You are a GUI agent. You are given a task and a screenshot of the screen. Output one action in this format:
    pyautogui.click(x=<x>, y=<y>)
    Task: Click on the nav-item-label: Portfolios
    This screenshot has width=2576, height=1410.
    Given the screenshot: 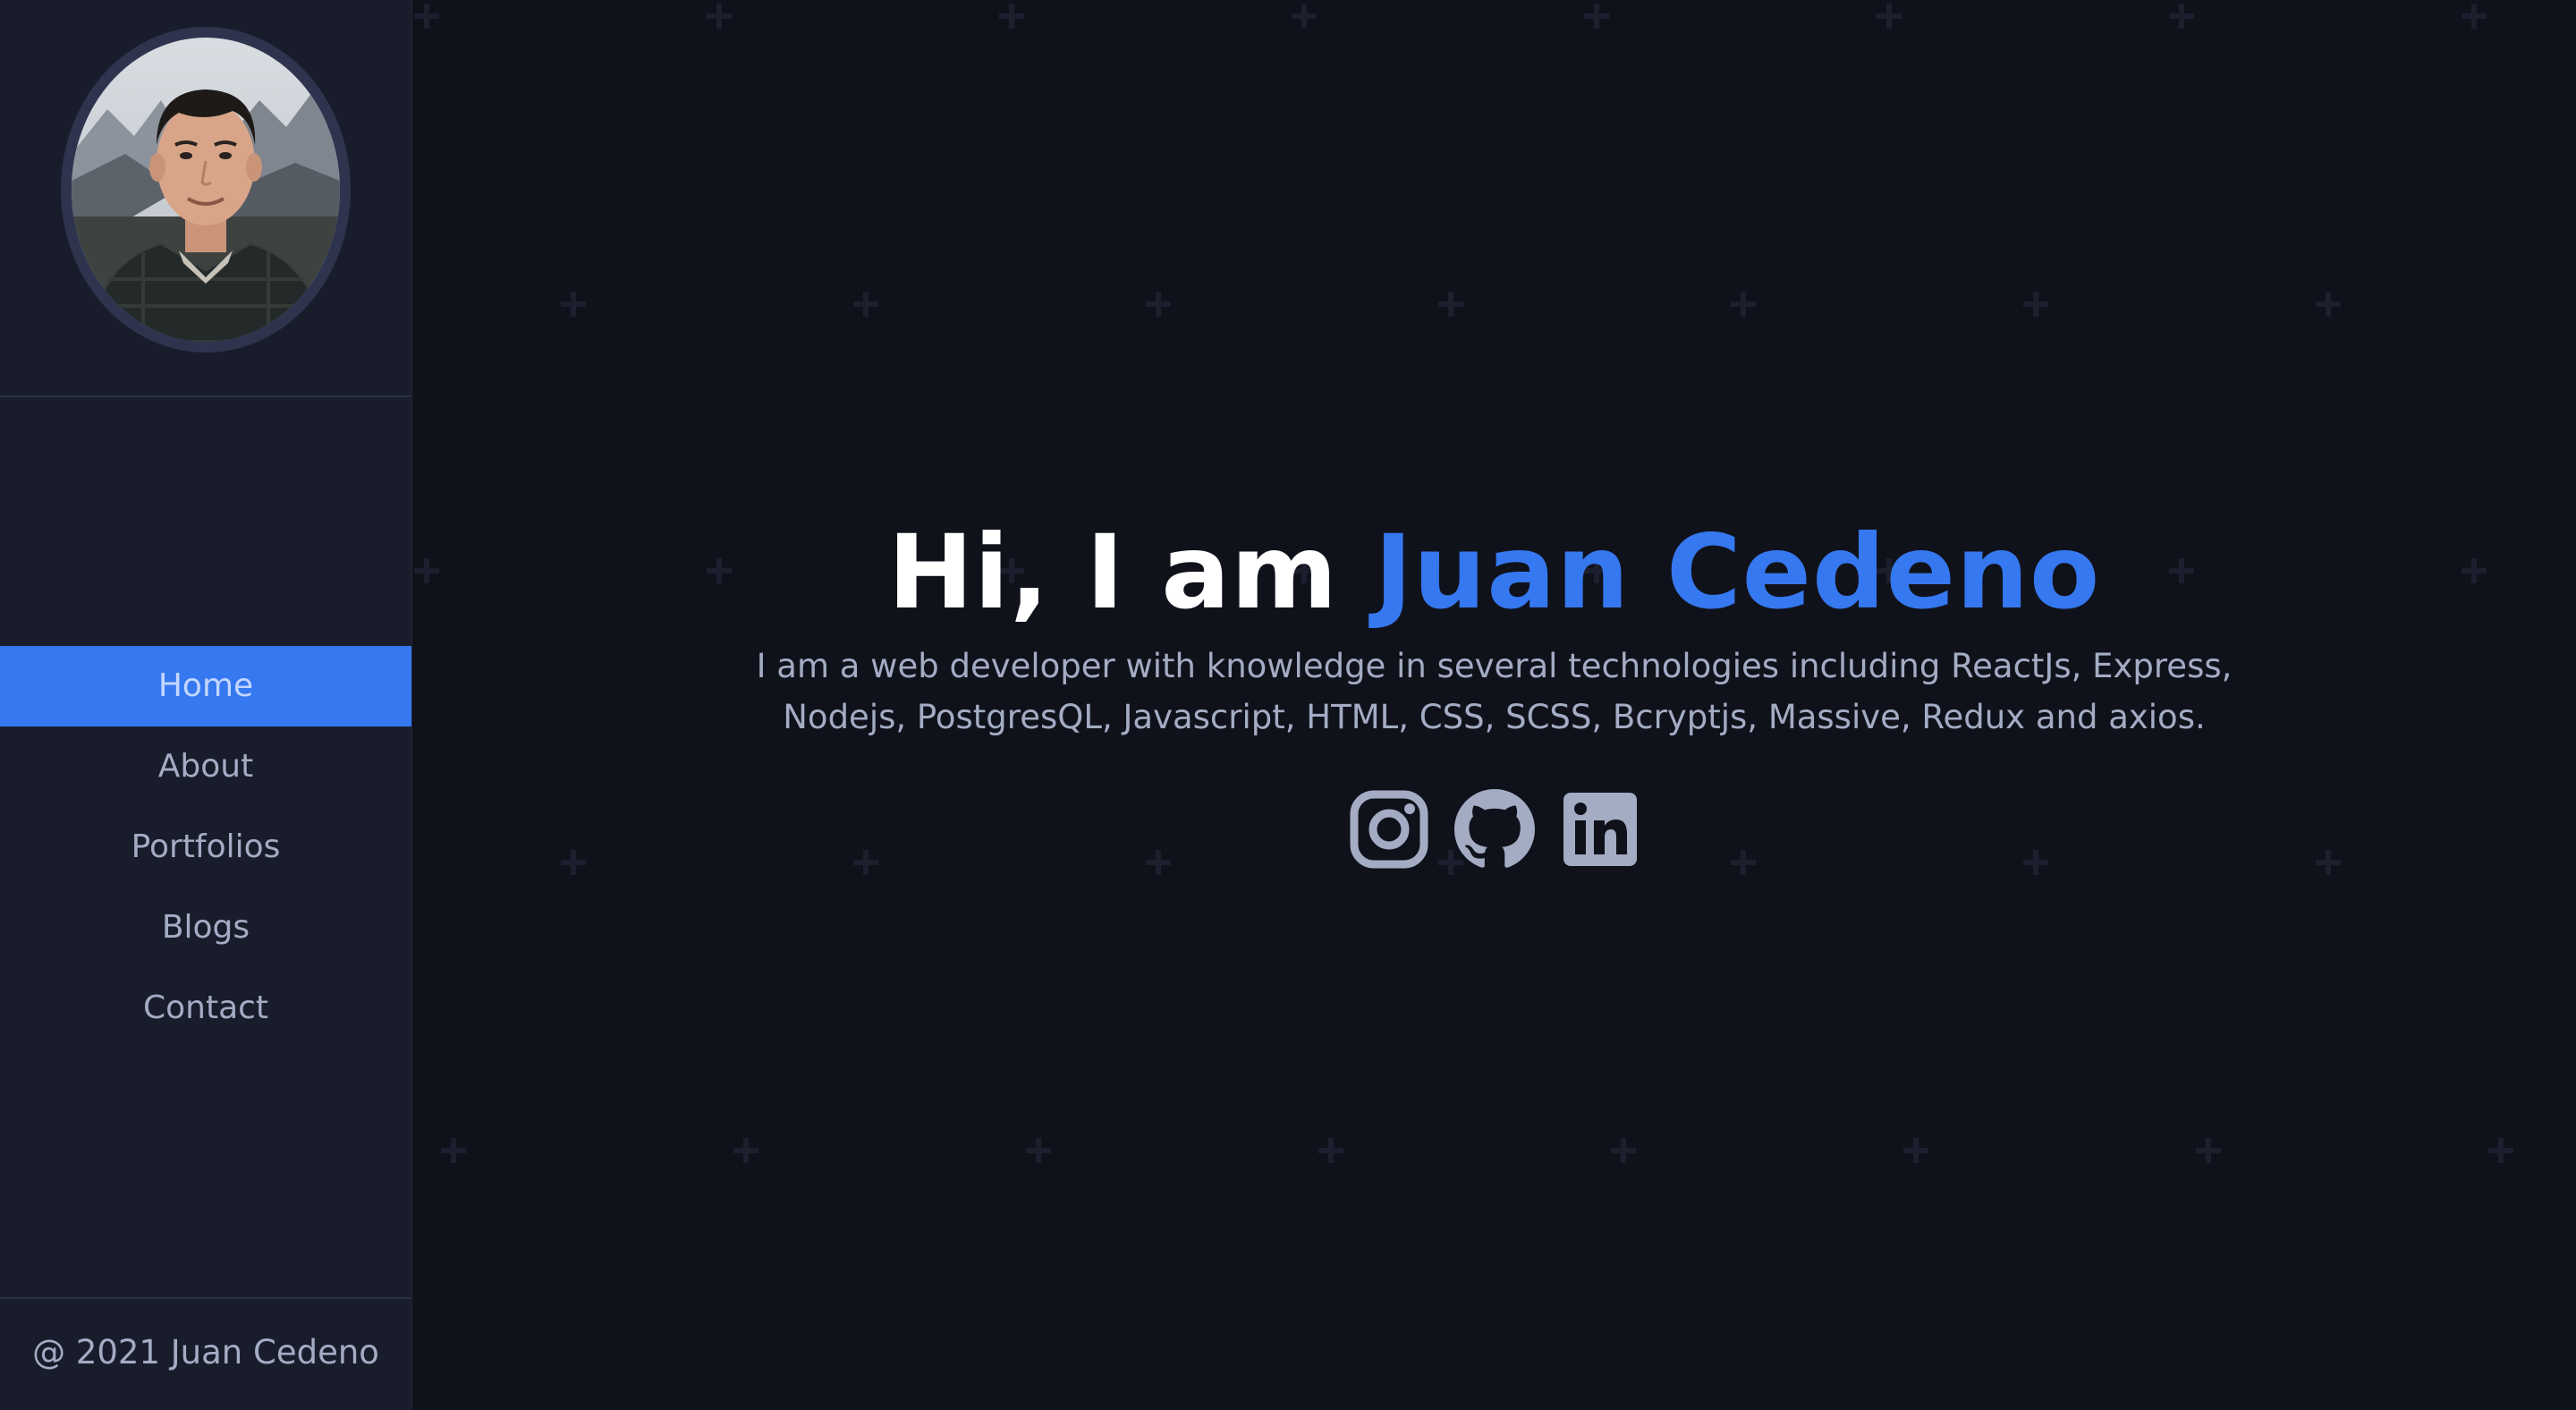 What is the action you would take?
    pyautogui.click(x=206, y=847)
    